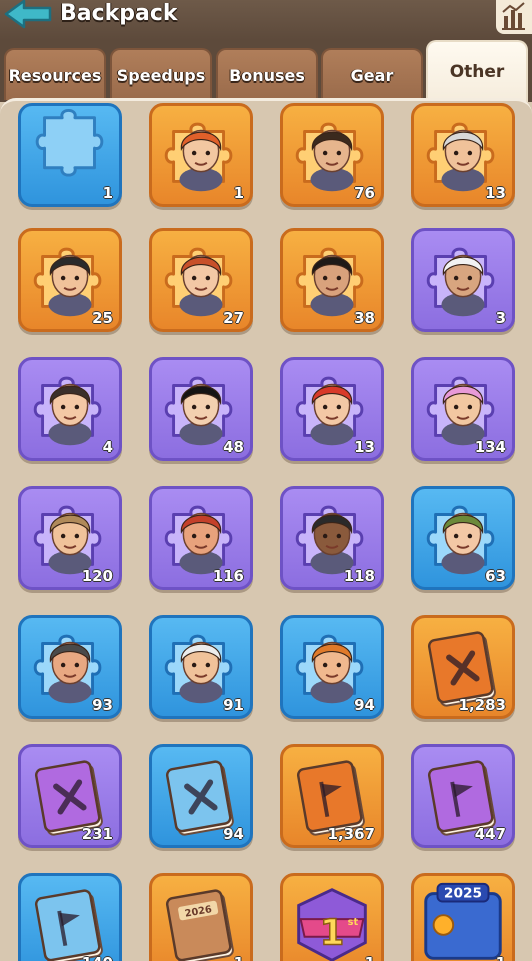 Image resolution: width=532 pixels, height=961 pixels. What do you see at coordinates (68, 925) in the screenshot?
I see `skill-book-icon` at bounding box center [68, 925].